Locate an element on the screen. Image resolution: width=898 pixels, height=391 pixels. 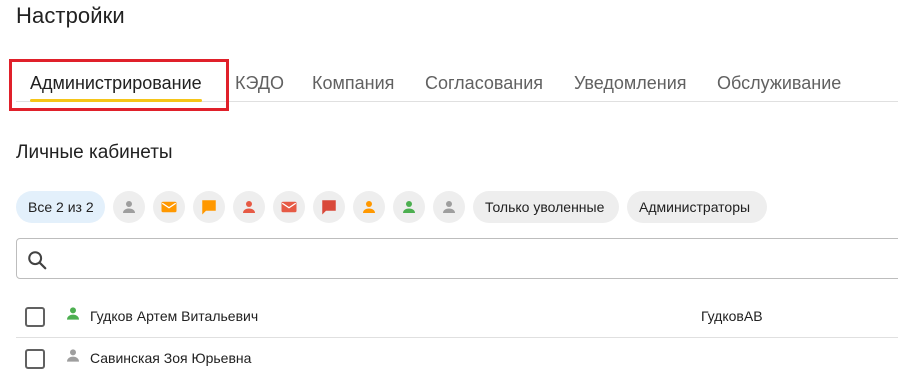
user-login: ГудковАВ is located at coordinates (732, 316).